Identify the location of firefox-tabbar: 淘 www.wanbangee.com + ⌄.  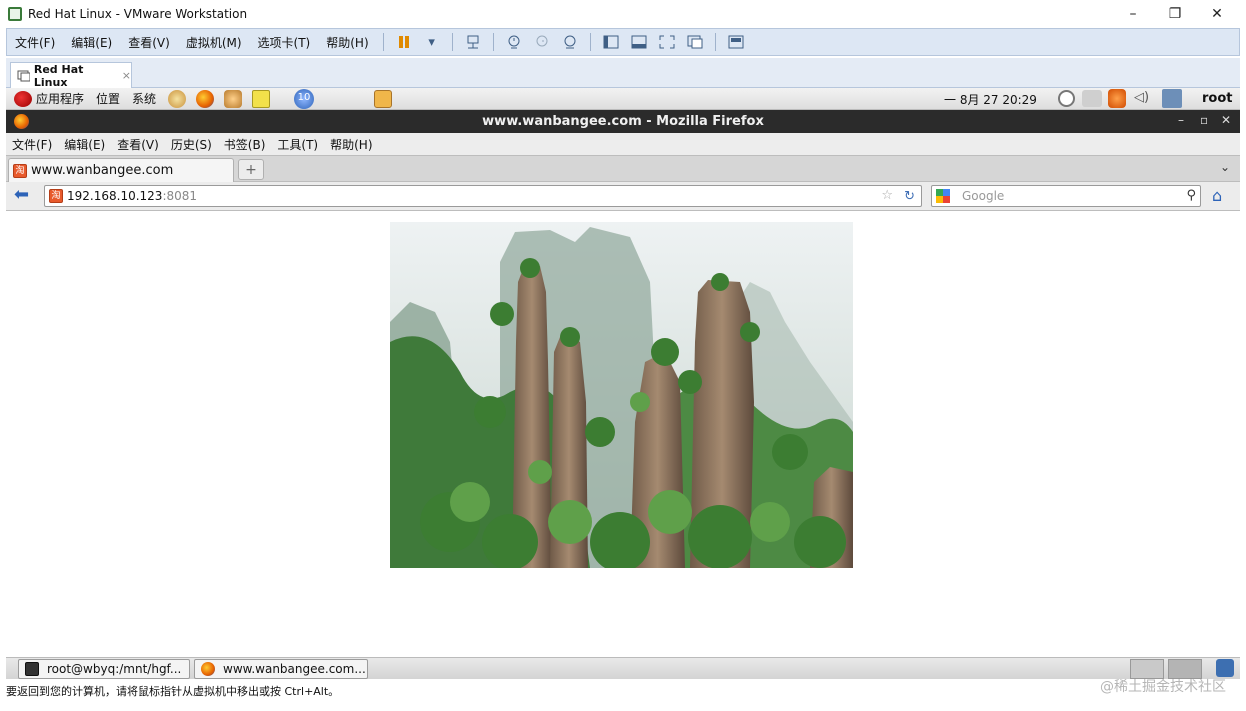
(623, 168).